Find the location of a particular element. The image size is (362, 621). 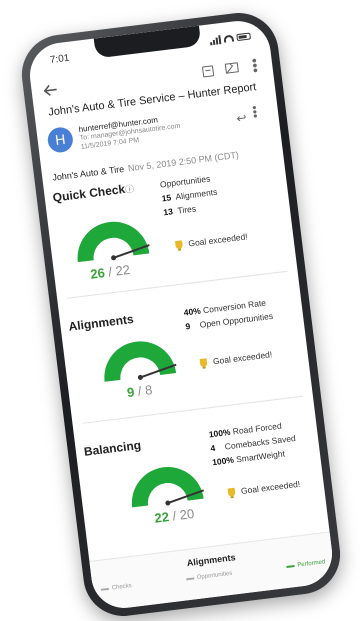

balancing-gauge-value: 22 / 20 is located at coordinates (174, 515).